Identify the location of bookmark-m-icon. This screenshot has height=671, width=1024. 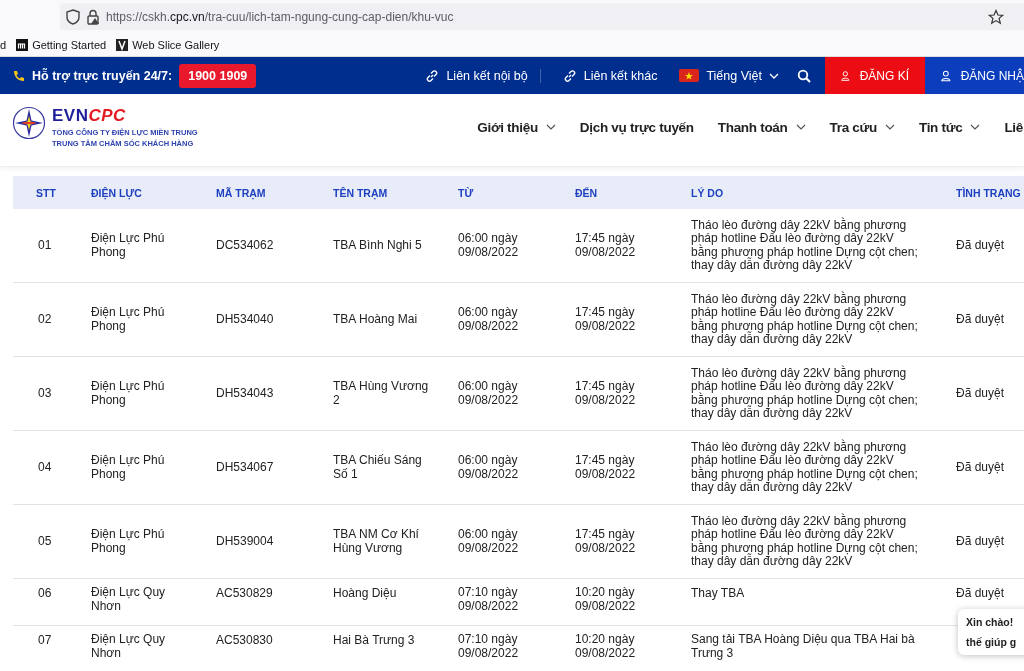
(22, 44).